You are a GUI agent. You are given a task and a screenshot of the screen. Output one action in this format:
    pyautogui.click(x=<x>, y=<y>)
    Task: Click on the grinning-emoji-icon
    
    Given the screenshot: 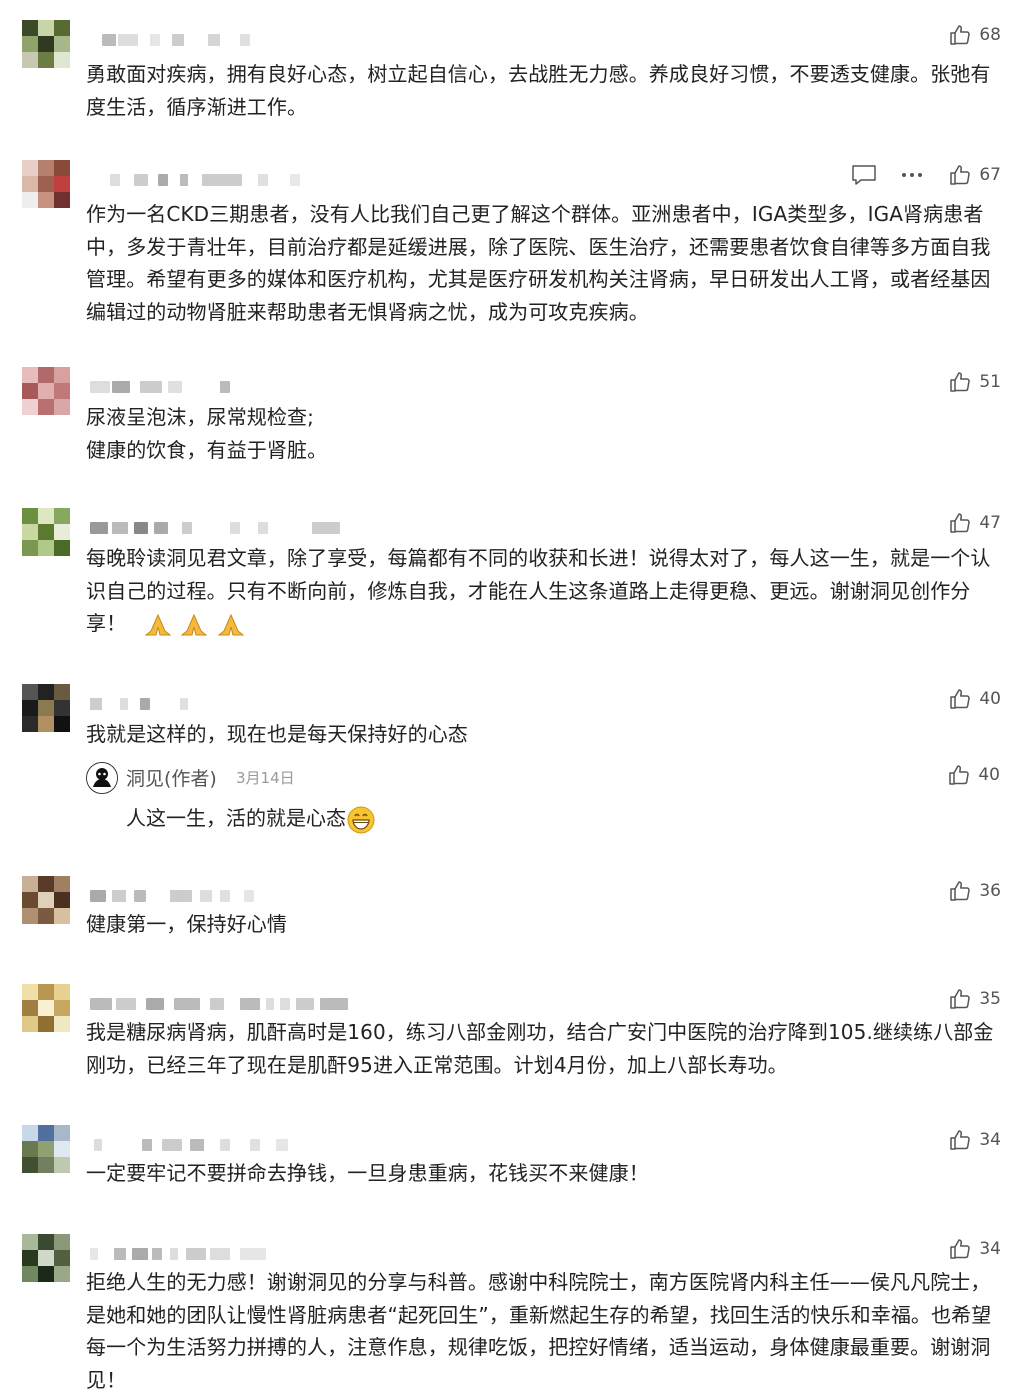 What is the action you would take?
    pyautogui.click(x=361, y=819)
    